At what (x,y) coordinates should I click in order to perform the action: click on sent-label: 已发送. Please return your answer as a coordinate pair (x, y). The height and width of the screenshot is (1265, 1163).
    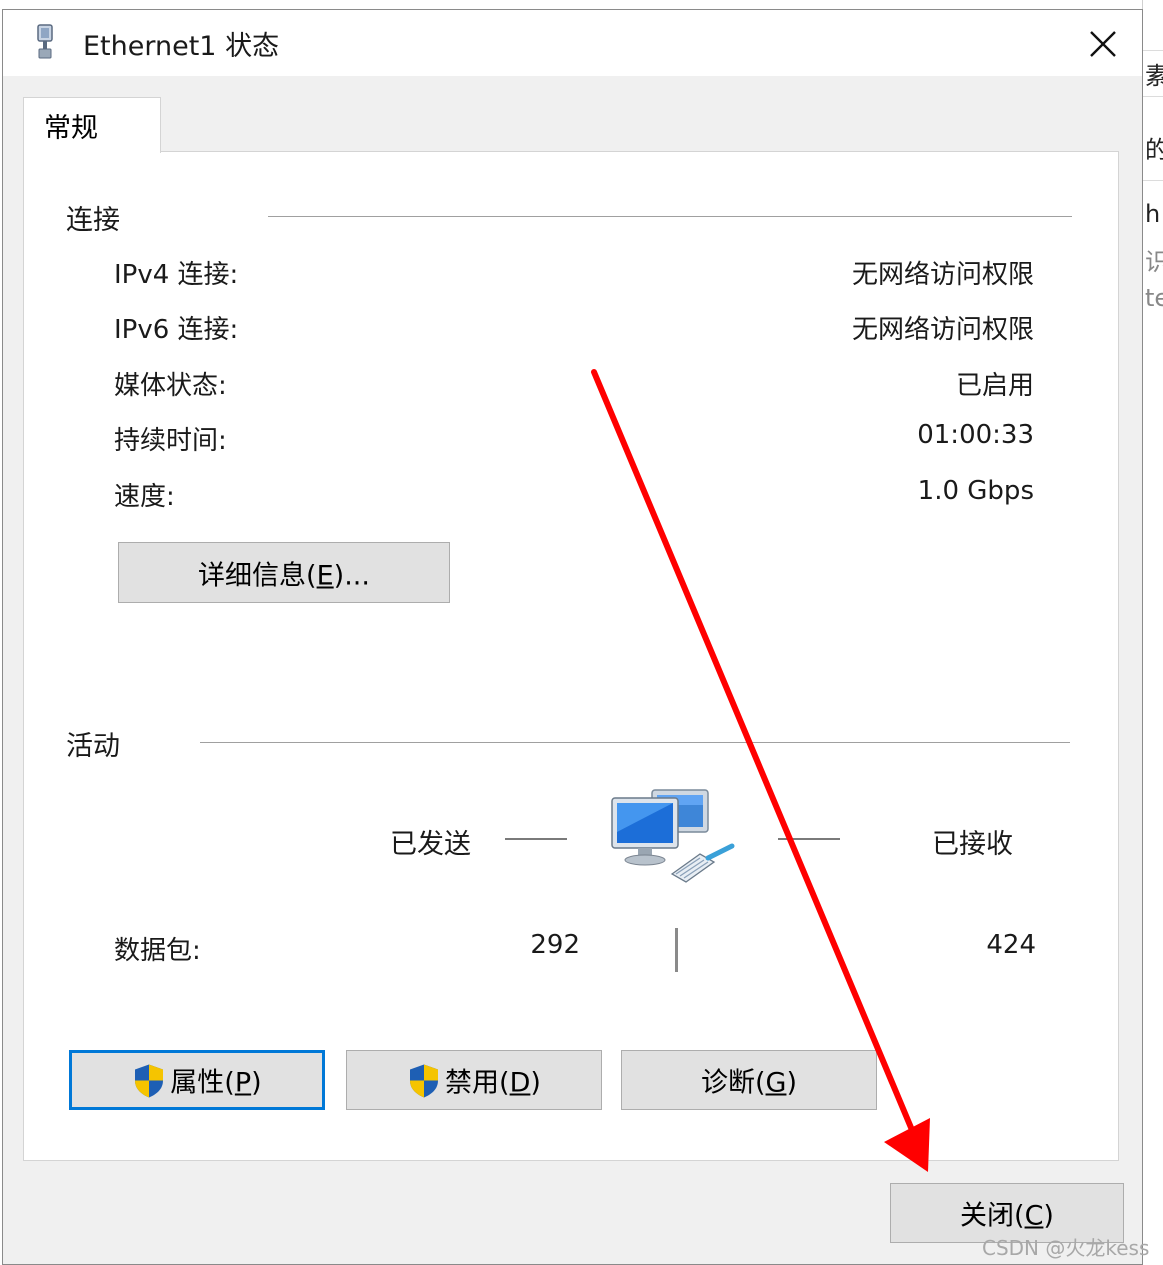
    Looking at the image, I should click on (430, 844).